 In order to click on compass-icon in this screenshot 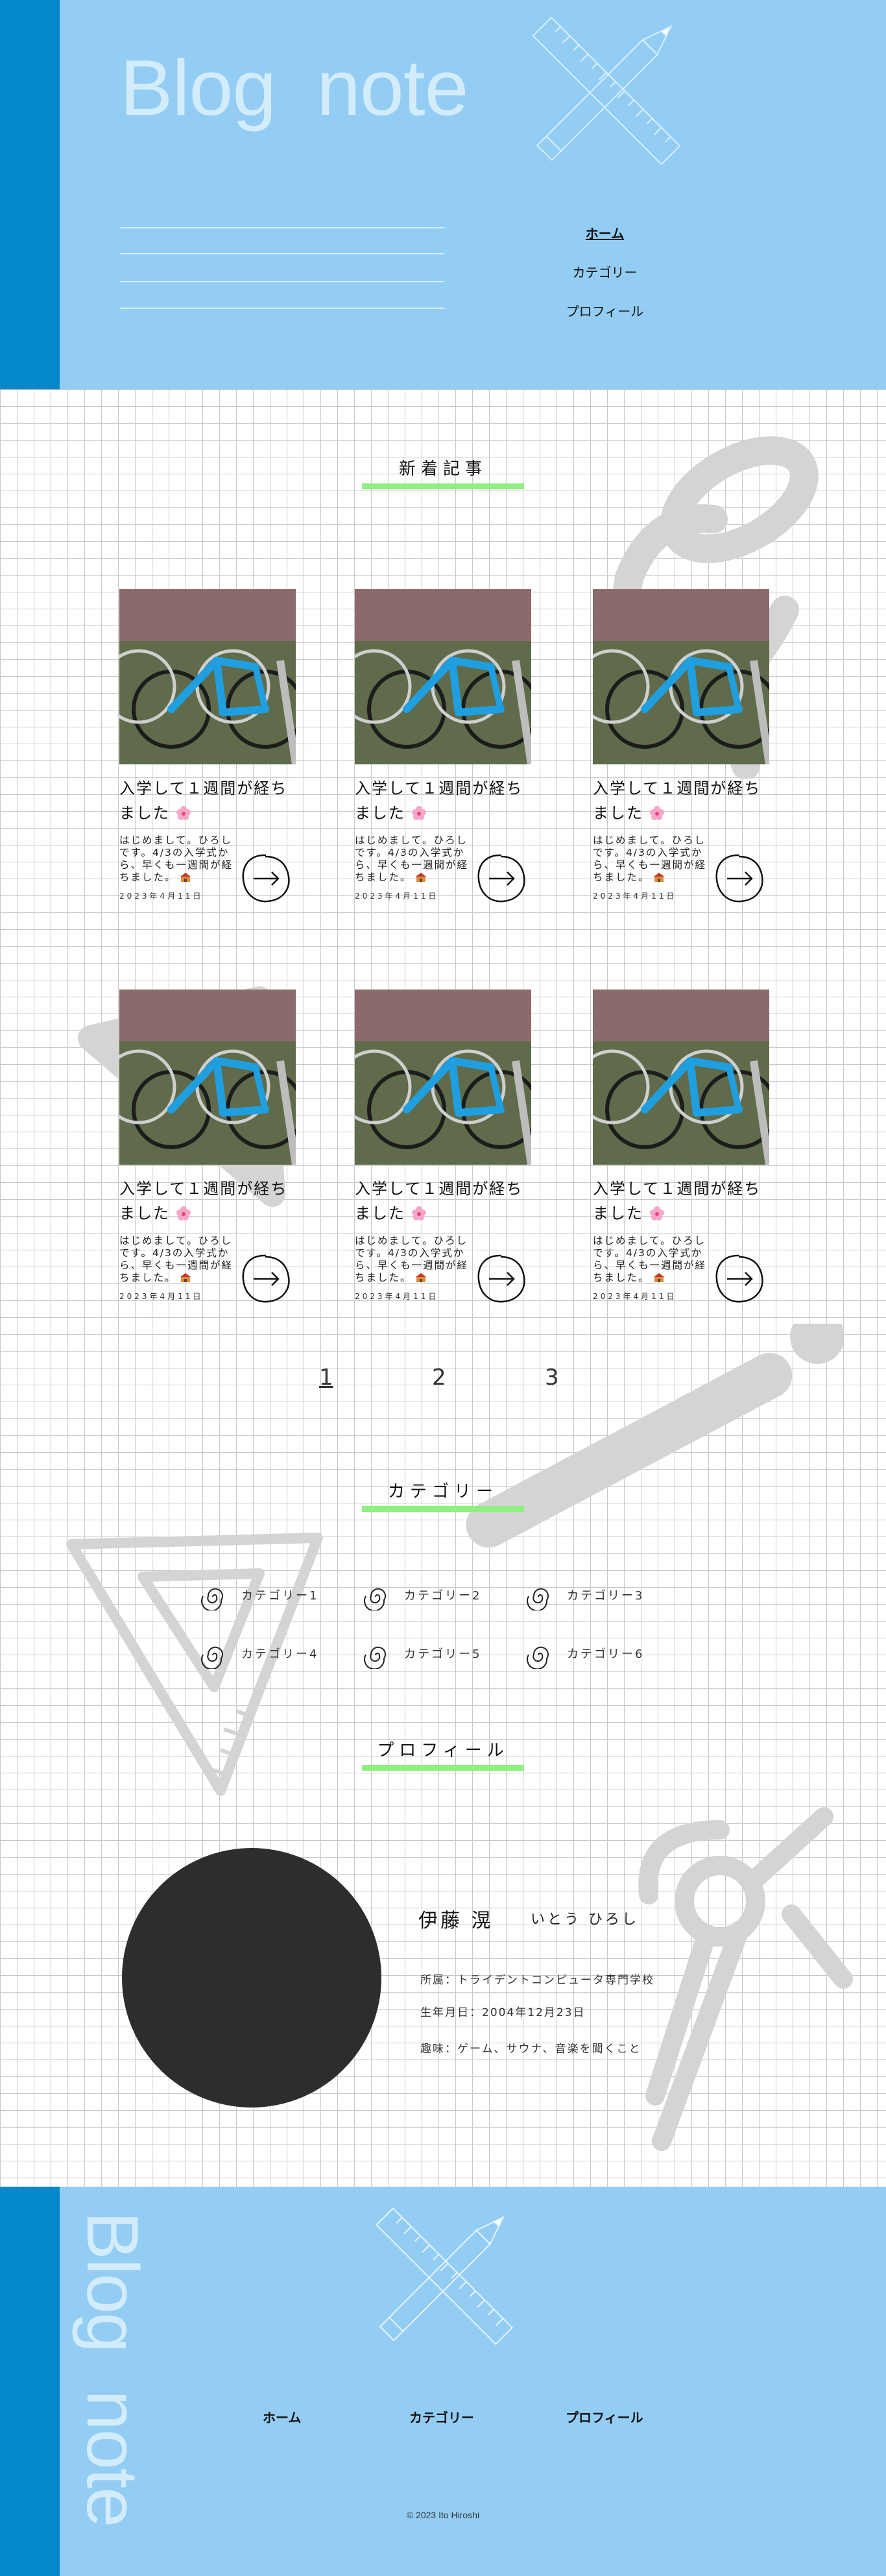, I will do `click(745, 1979)`.